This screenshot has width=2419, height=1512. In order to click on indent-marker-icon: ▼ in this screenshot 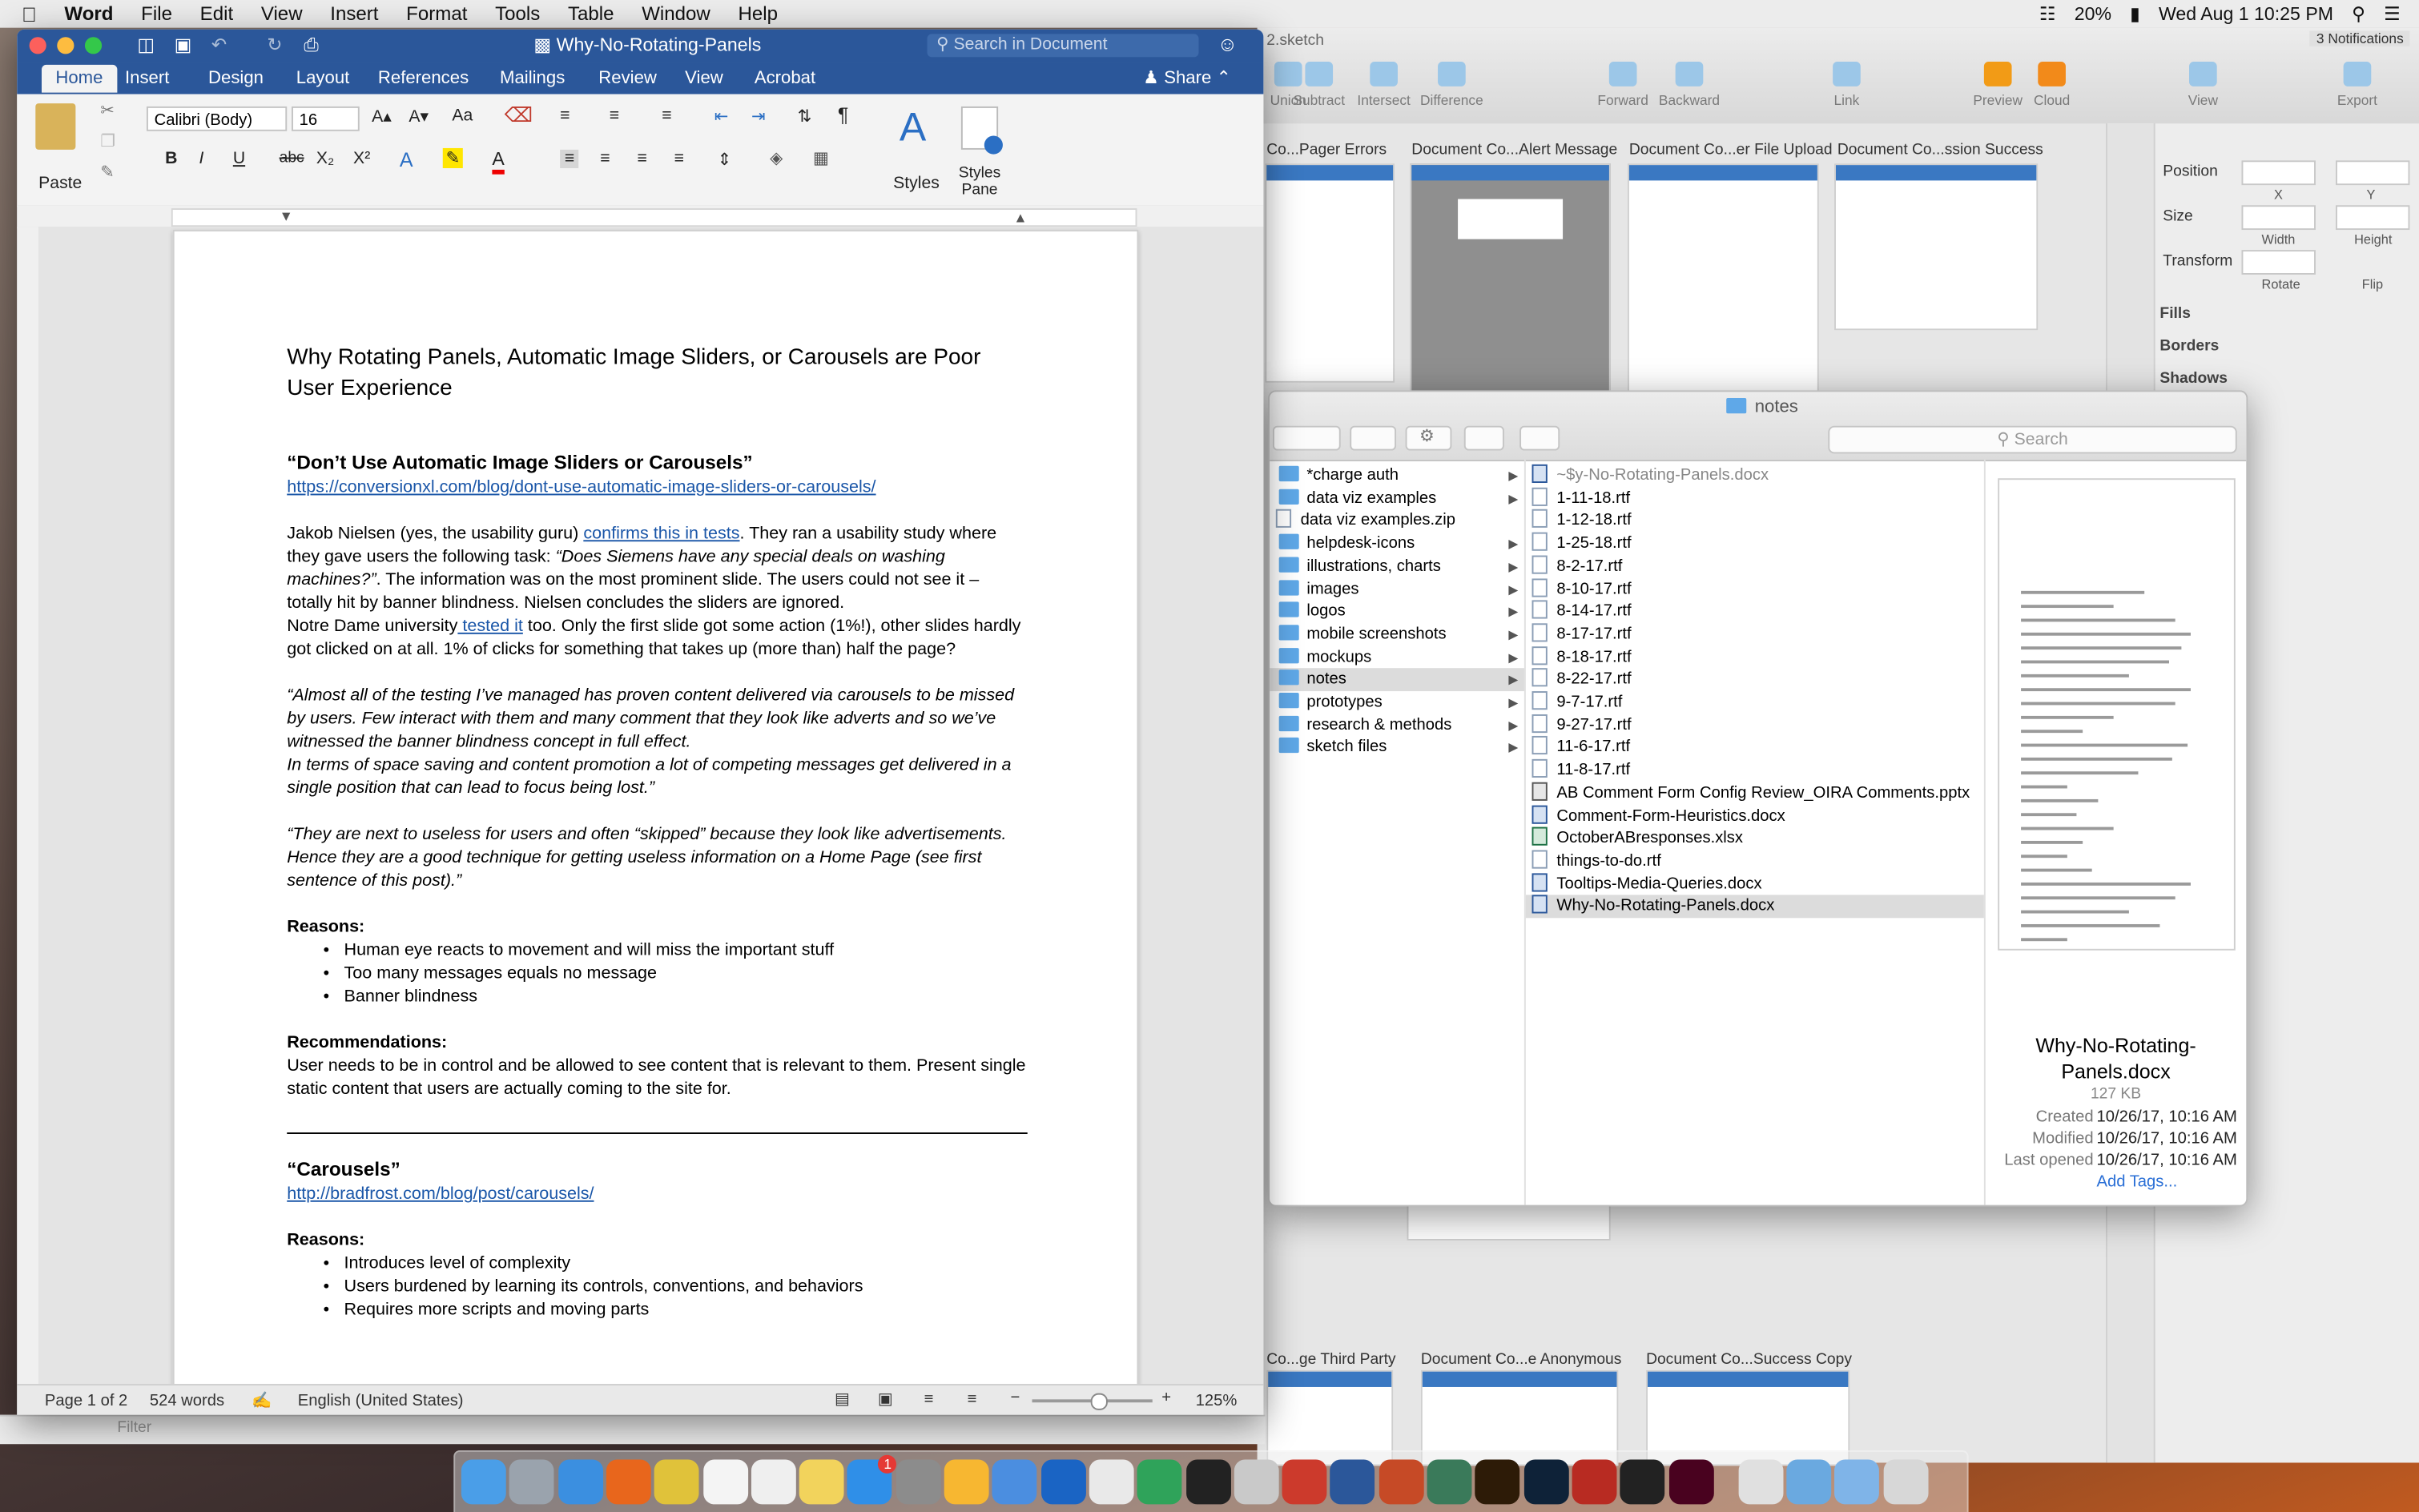, I will do `click(286, 215)`.